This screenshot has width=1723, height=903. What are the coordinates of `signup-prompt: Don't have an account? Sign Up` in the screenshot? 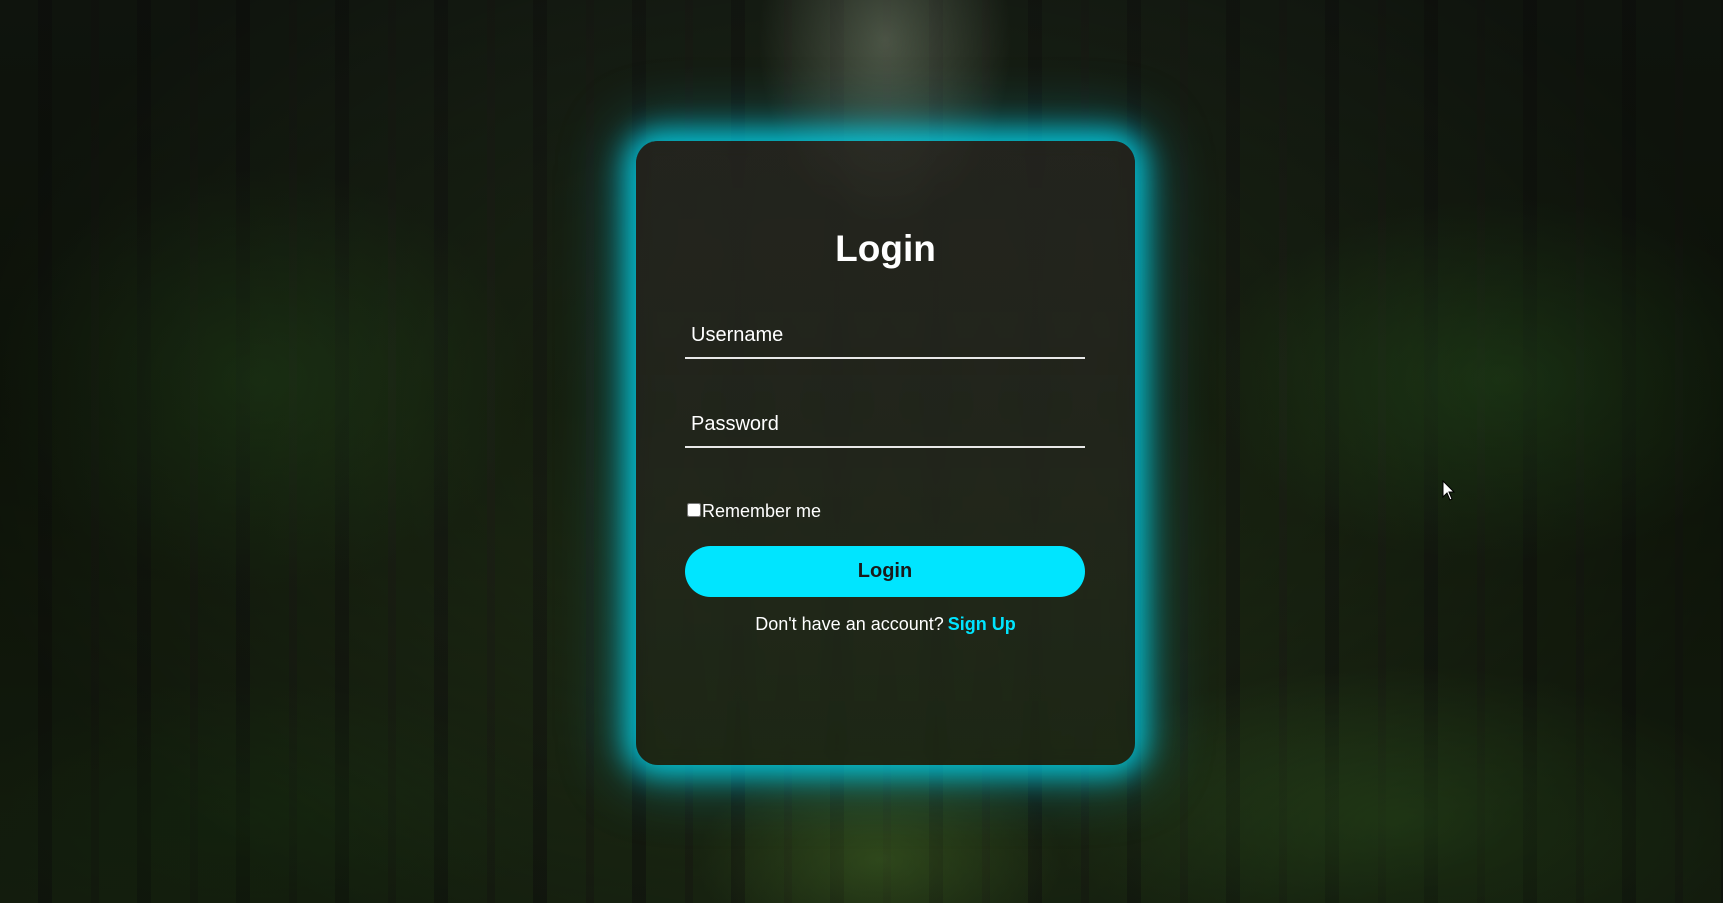 It's located at (885, 624).